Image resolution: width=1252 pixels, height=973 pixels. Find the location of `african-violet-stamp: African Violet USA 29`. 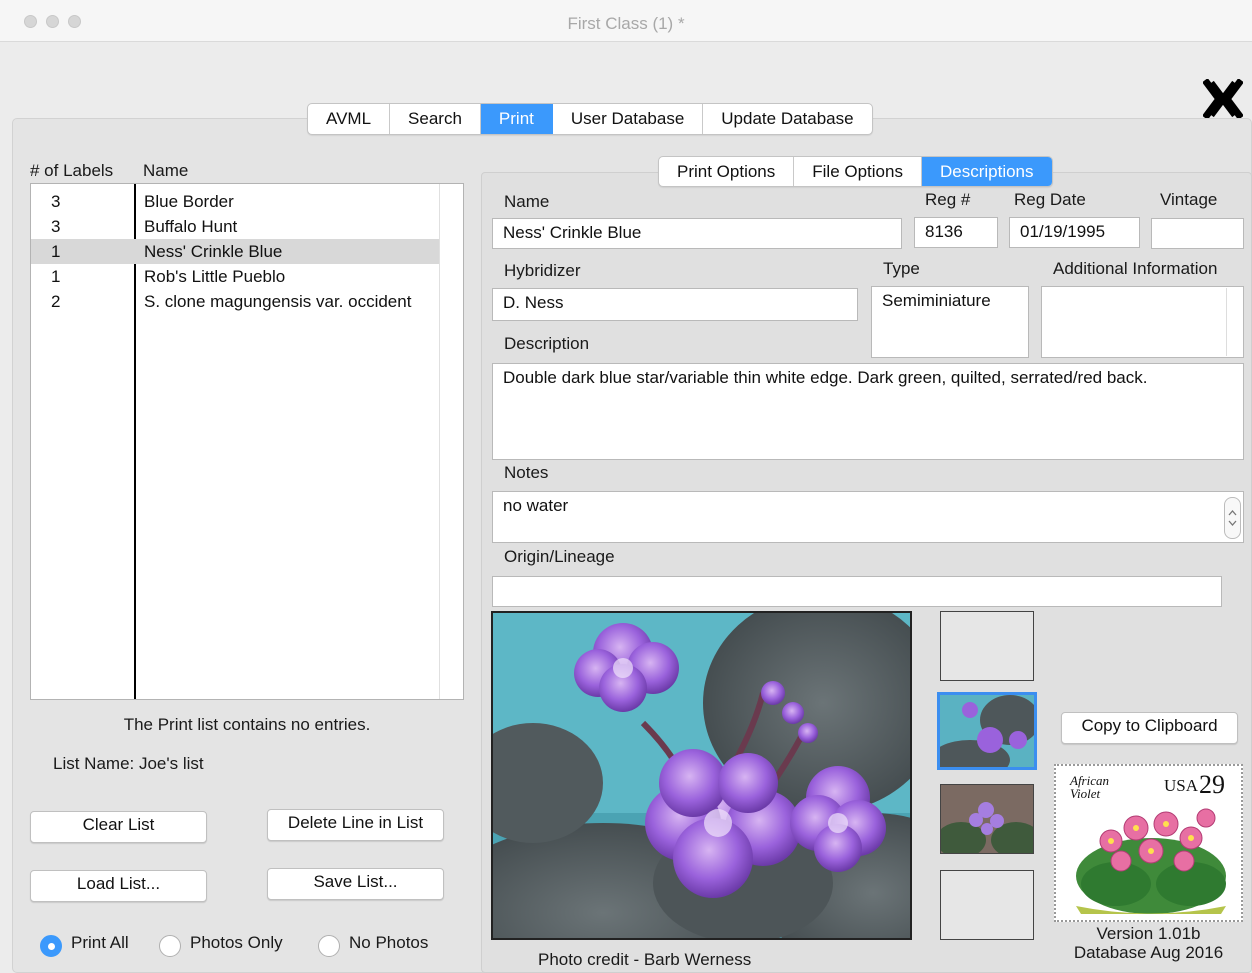

african-violet-stamp: African Violet USA 29 is located at coordinates (1148, 843).